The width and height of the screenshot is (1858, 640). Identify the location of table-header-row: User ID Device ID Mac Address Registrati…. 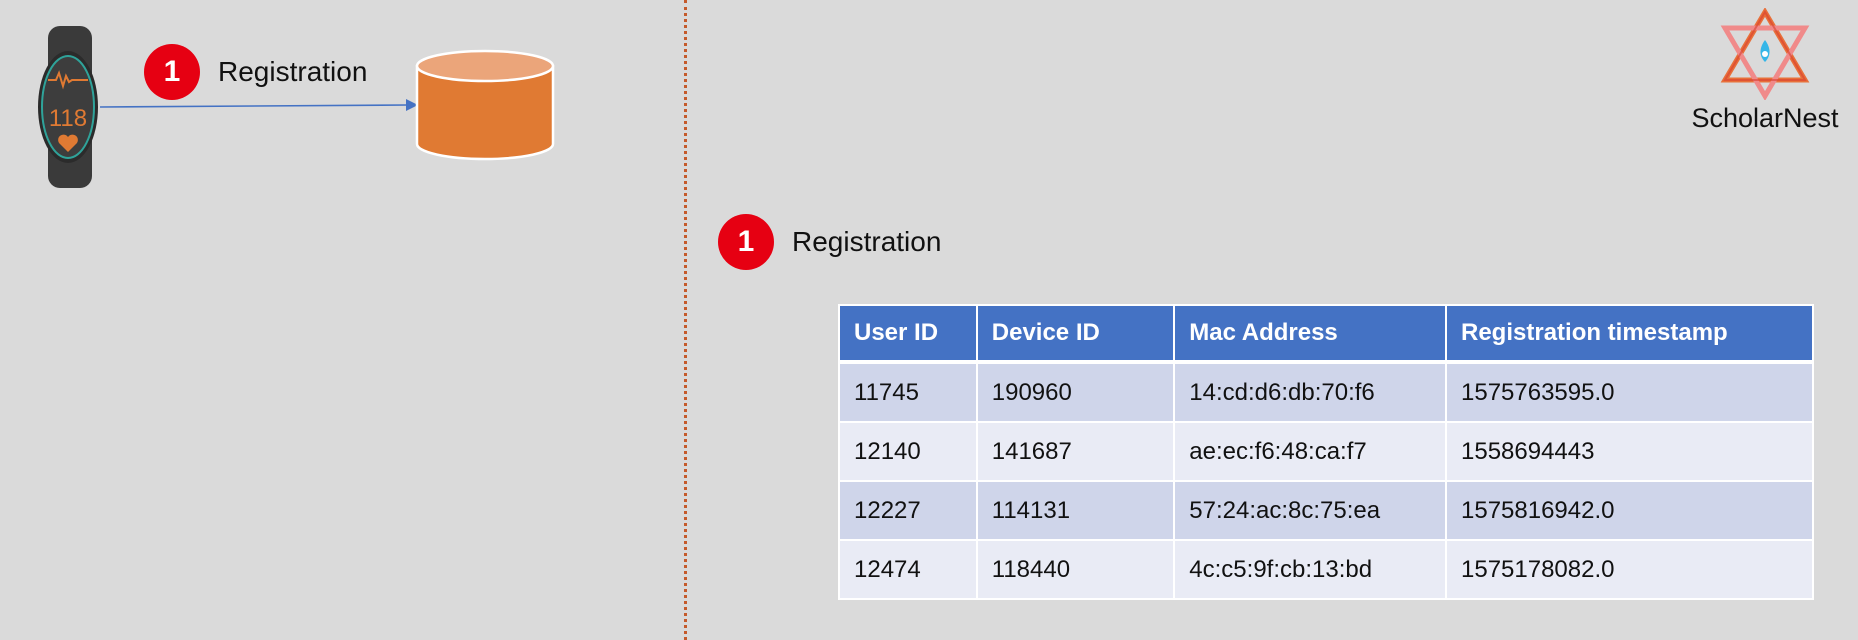
(1326, 334).